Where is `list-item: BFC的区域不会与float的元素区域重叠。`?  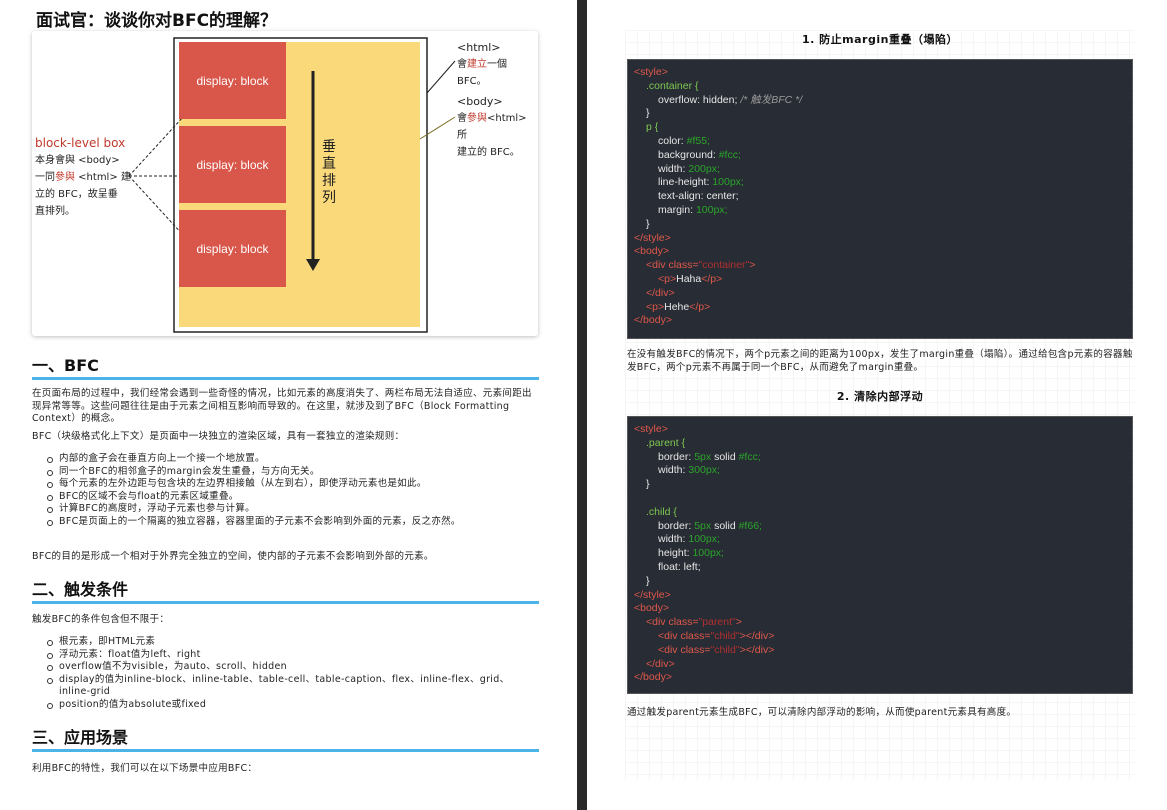 list-item: BFC的区域不会与float的元素区域重叠。 is located at coordinates (289, 497).